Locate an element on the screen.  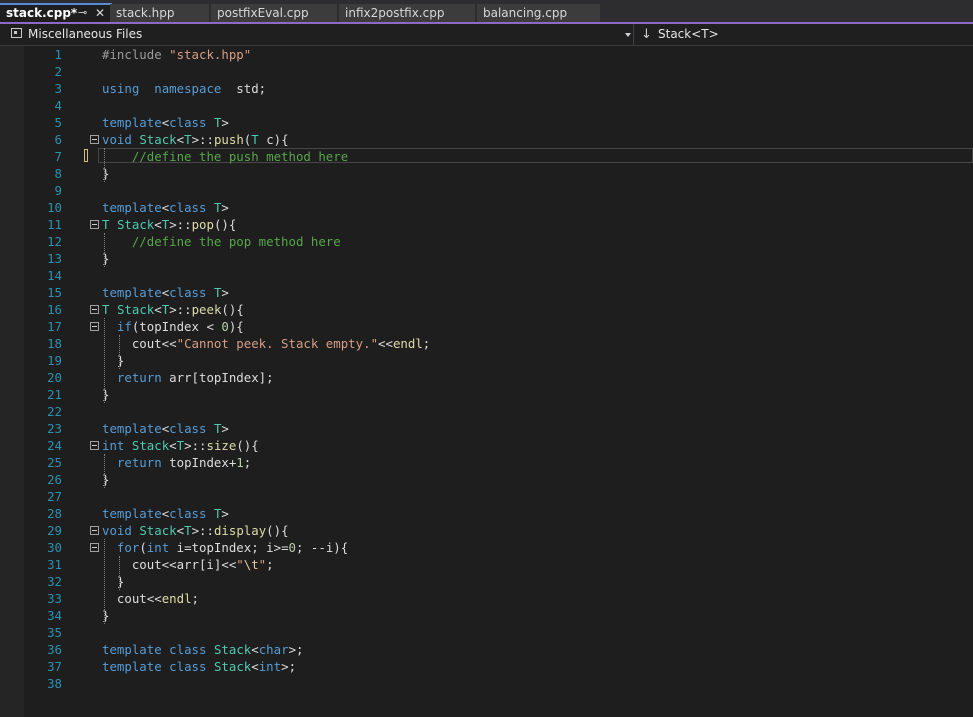
code-line: 21} is located at coordinates (486, 394).